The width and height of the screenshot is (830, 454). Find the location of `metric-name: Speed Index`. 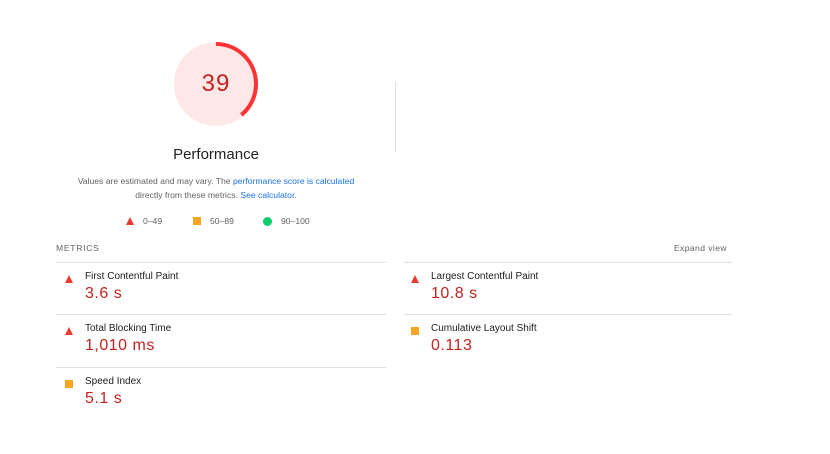

metric-name: Speed Index is located at coordinates (113, 381).